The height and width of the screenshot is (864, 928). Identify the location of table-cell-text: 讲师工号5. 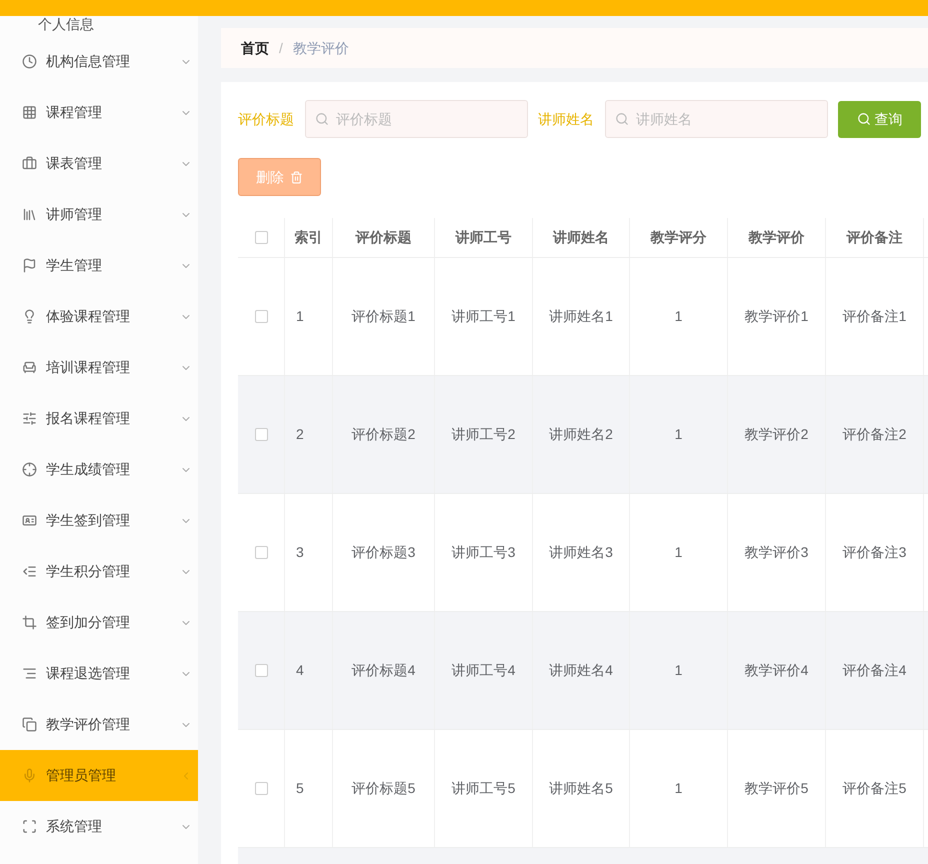
(484, 788).